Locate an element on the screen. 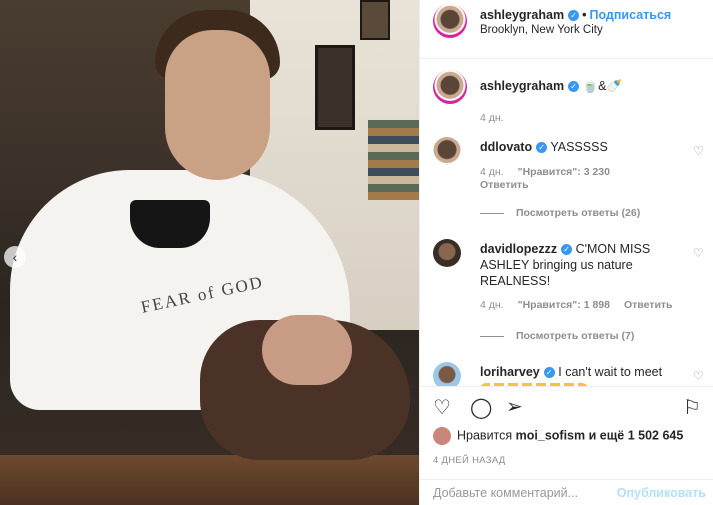 The image size is (713, 505). header-username-row: ashleygraham ✓ • Подписаться is located at coordinates (575, 15).